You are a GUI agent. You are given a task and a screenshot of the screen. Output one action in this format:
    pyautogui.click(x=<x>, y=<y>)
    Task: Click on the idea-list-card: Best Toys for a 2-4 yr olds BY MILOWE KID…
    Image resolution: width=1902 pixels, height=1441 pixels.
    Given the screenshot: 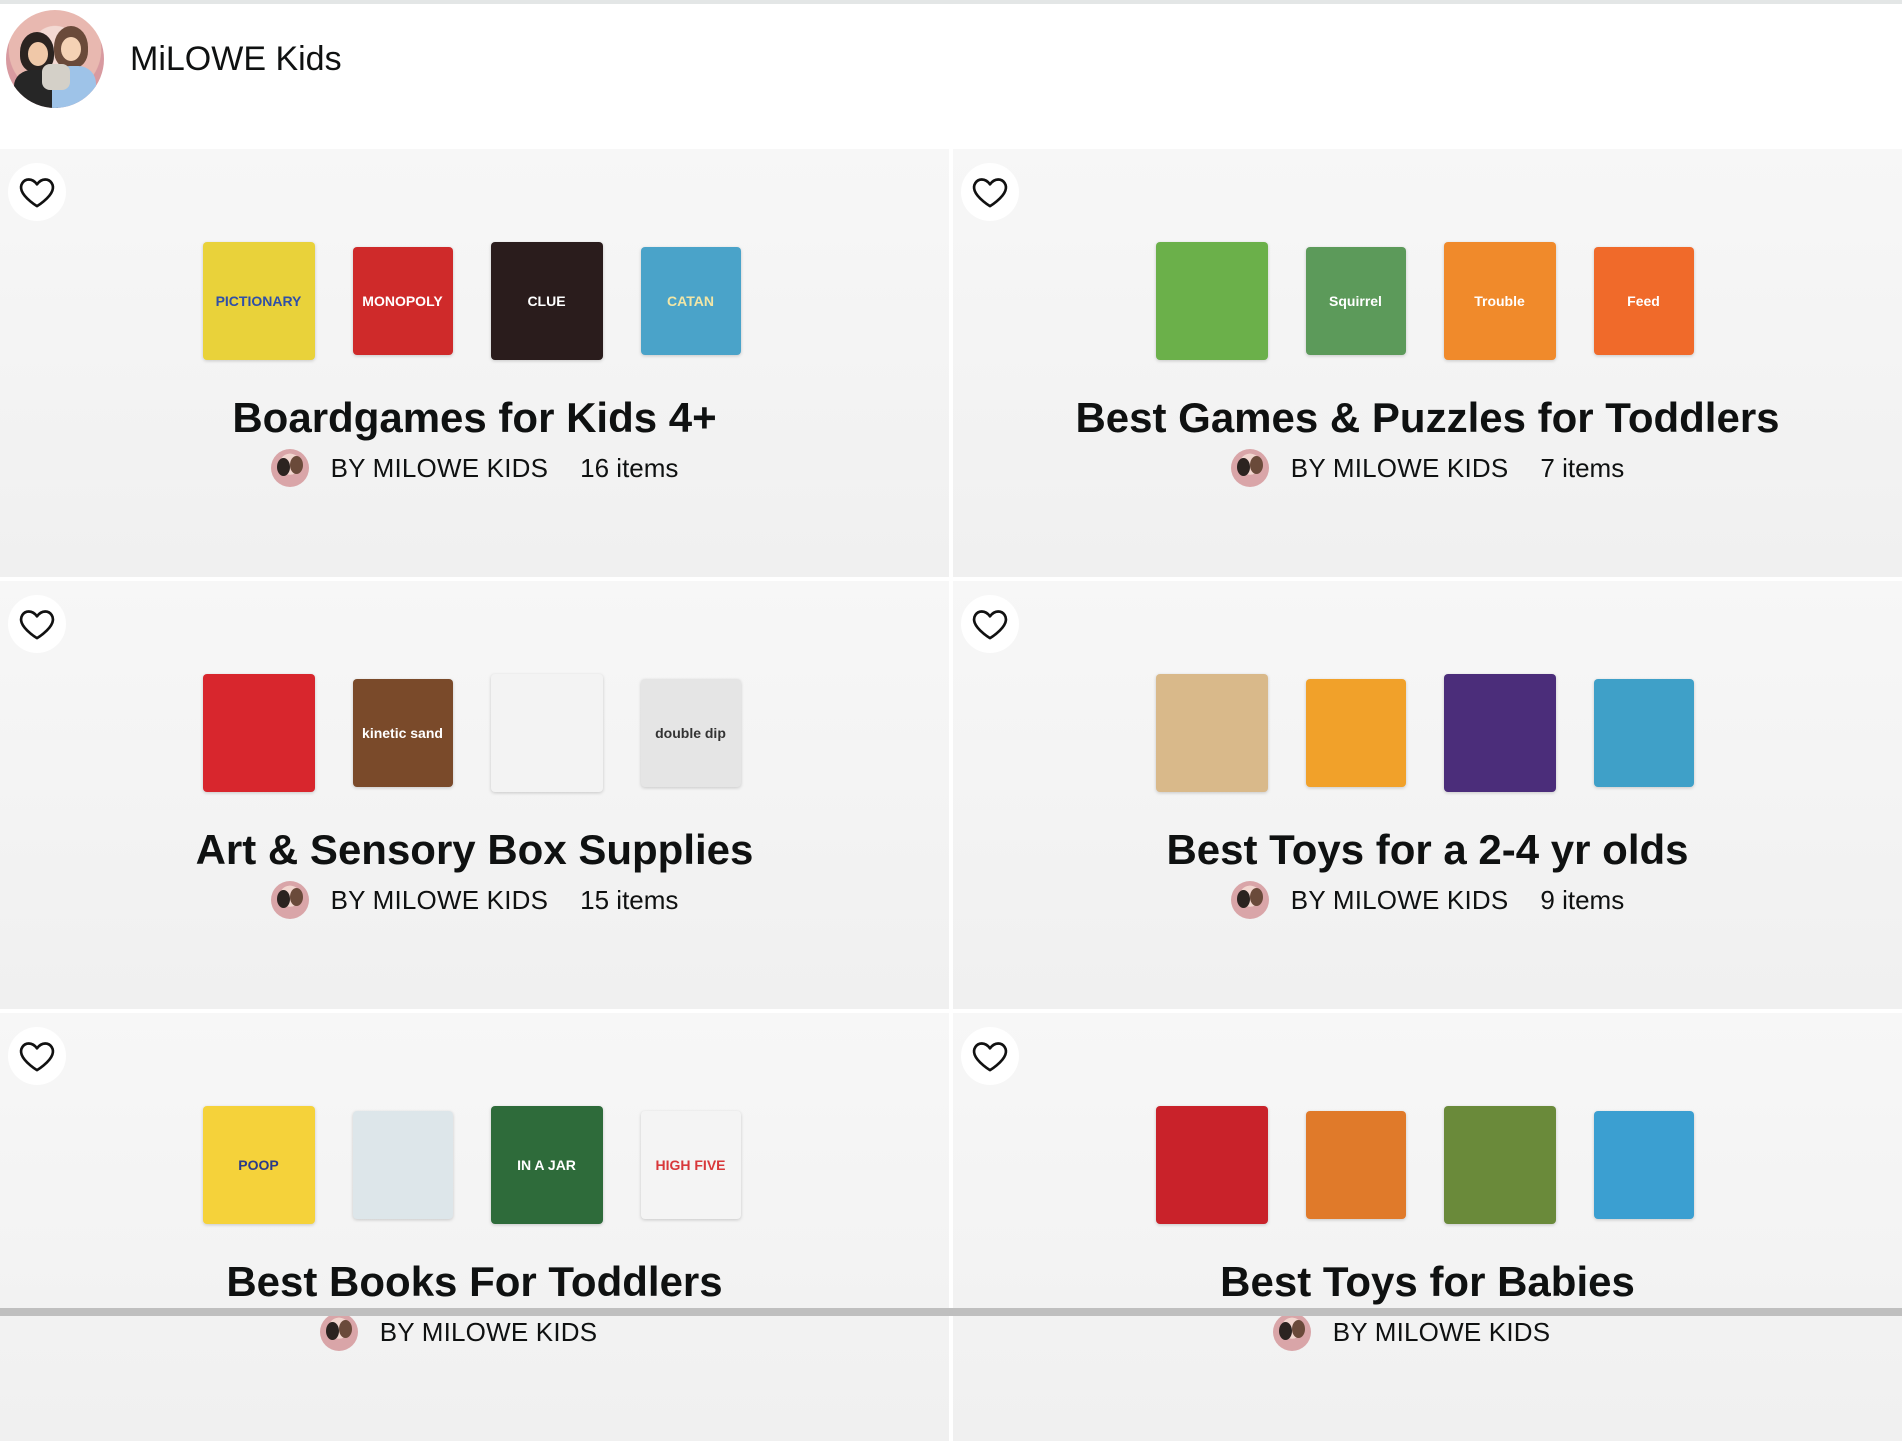 What is the action you would take?
    pyautogui.click(x=1427, y=795)
    